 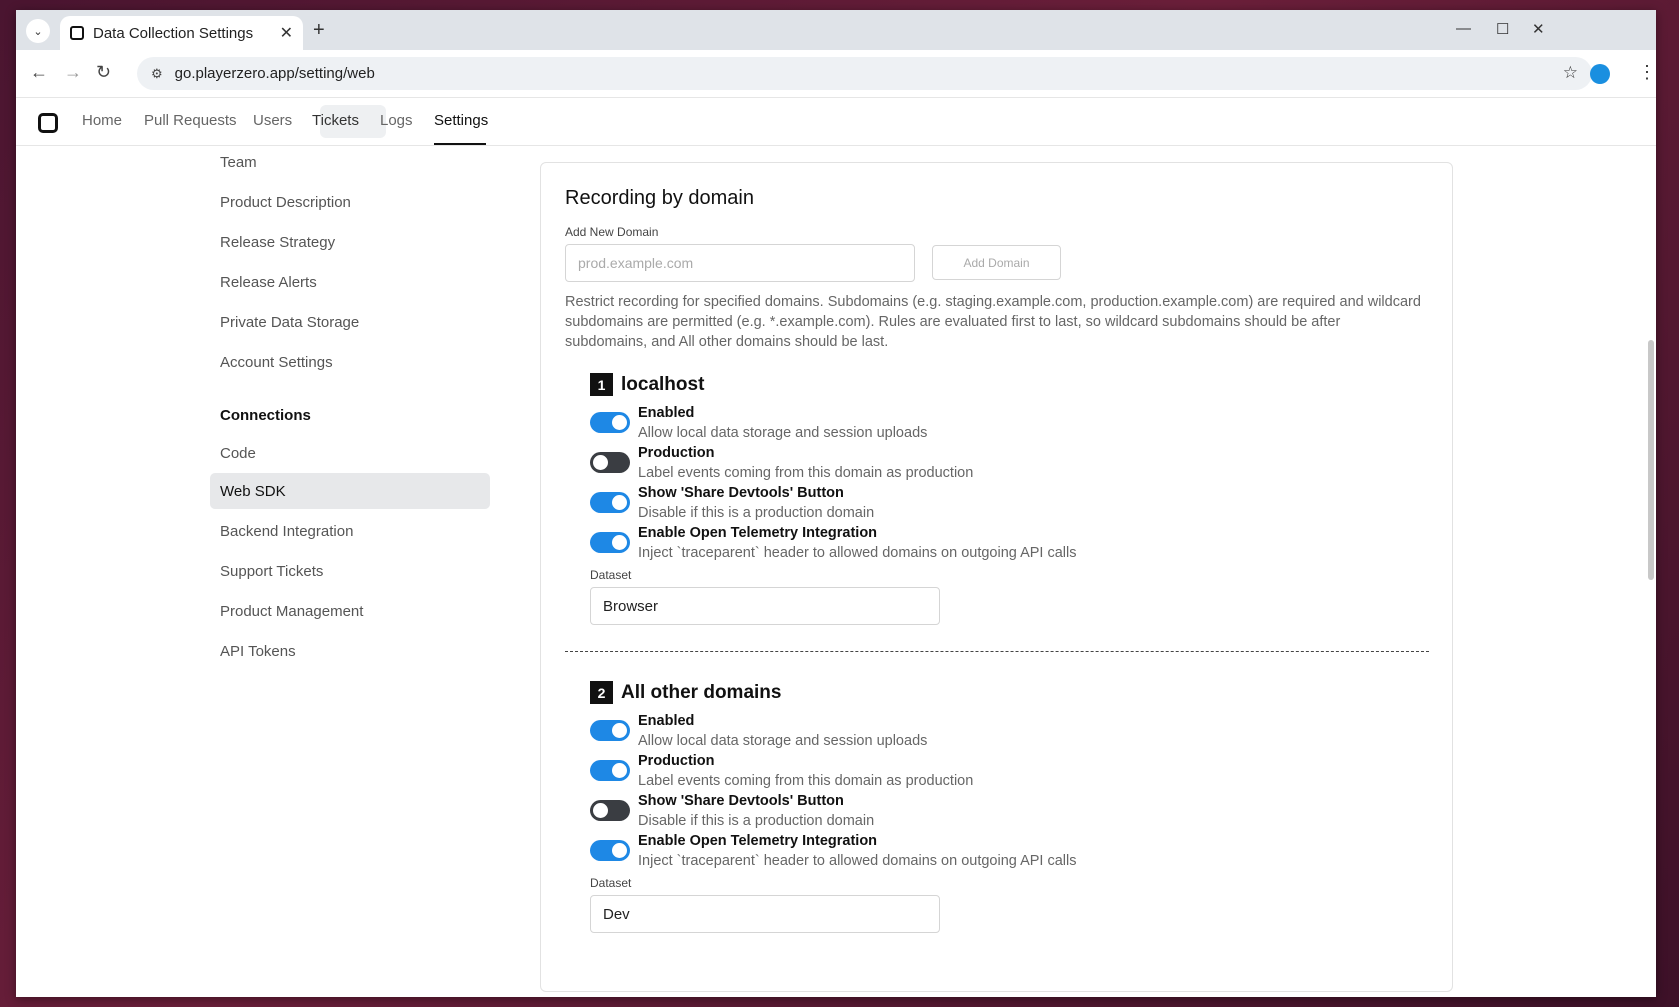 I want to click on back-icon: ←, so click(x=39, y=72).